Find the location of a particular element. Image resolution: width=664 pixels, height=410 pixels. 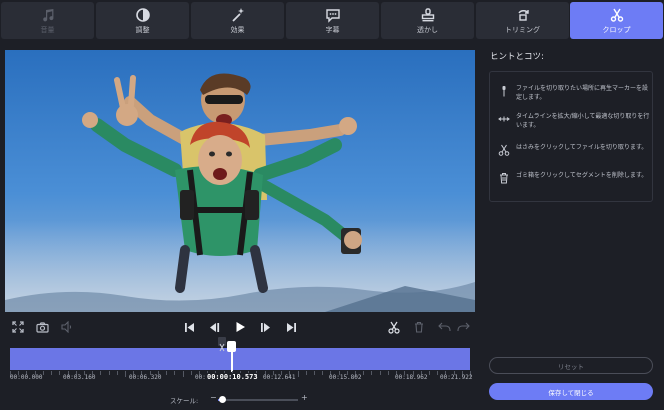

tab-volume: 音量 is located at coordinates (47, 20).